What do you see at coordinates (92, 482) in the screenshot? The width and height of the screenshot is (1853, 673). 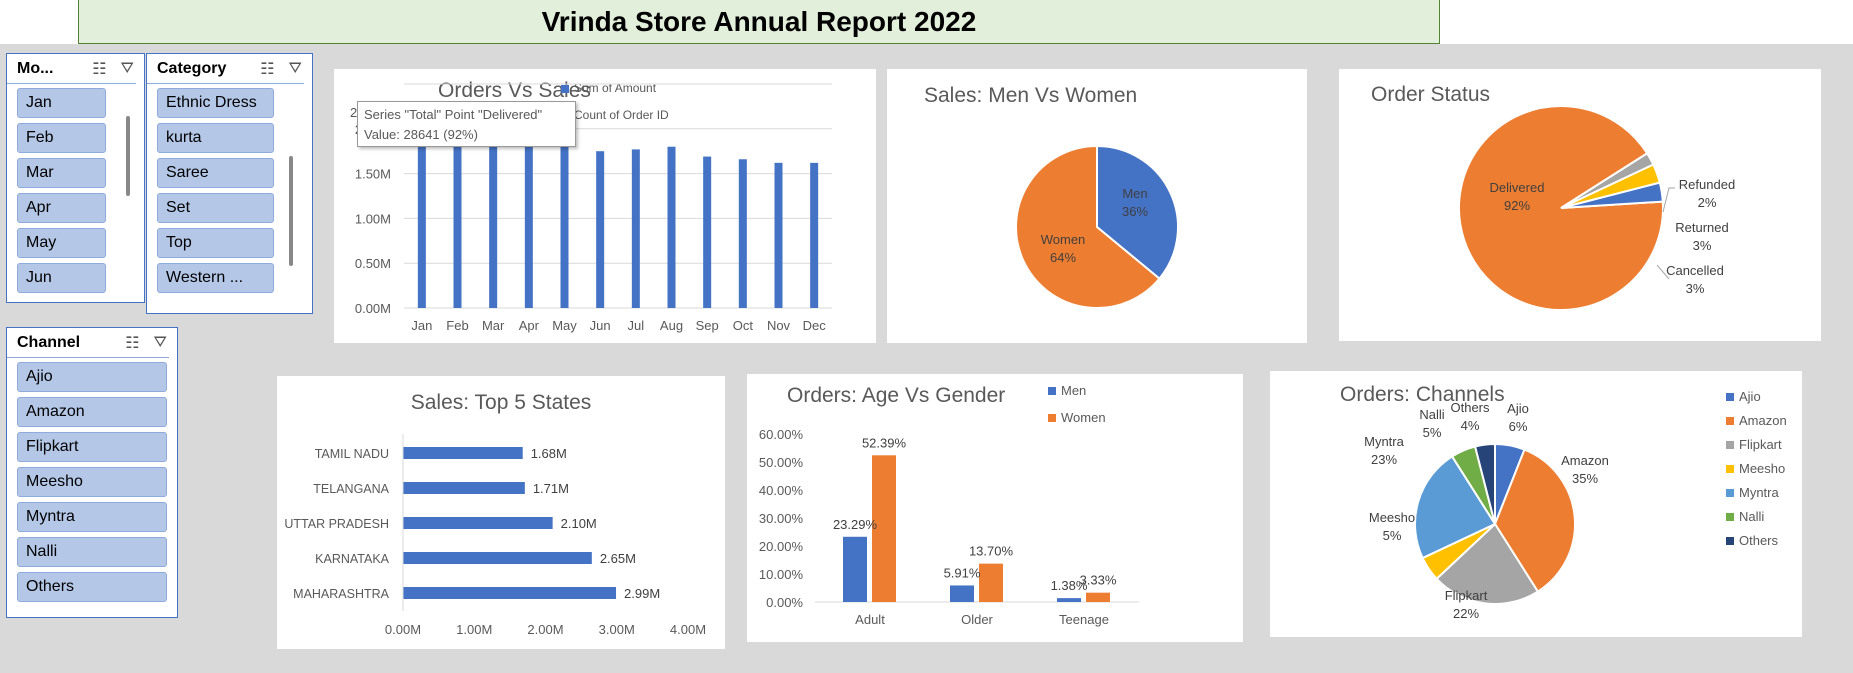 I see `channel-slicer-item: Meesho` at bounding box center [92, 482].